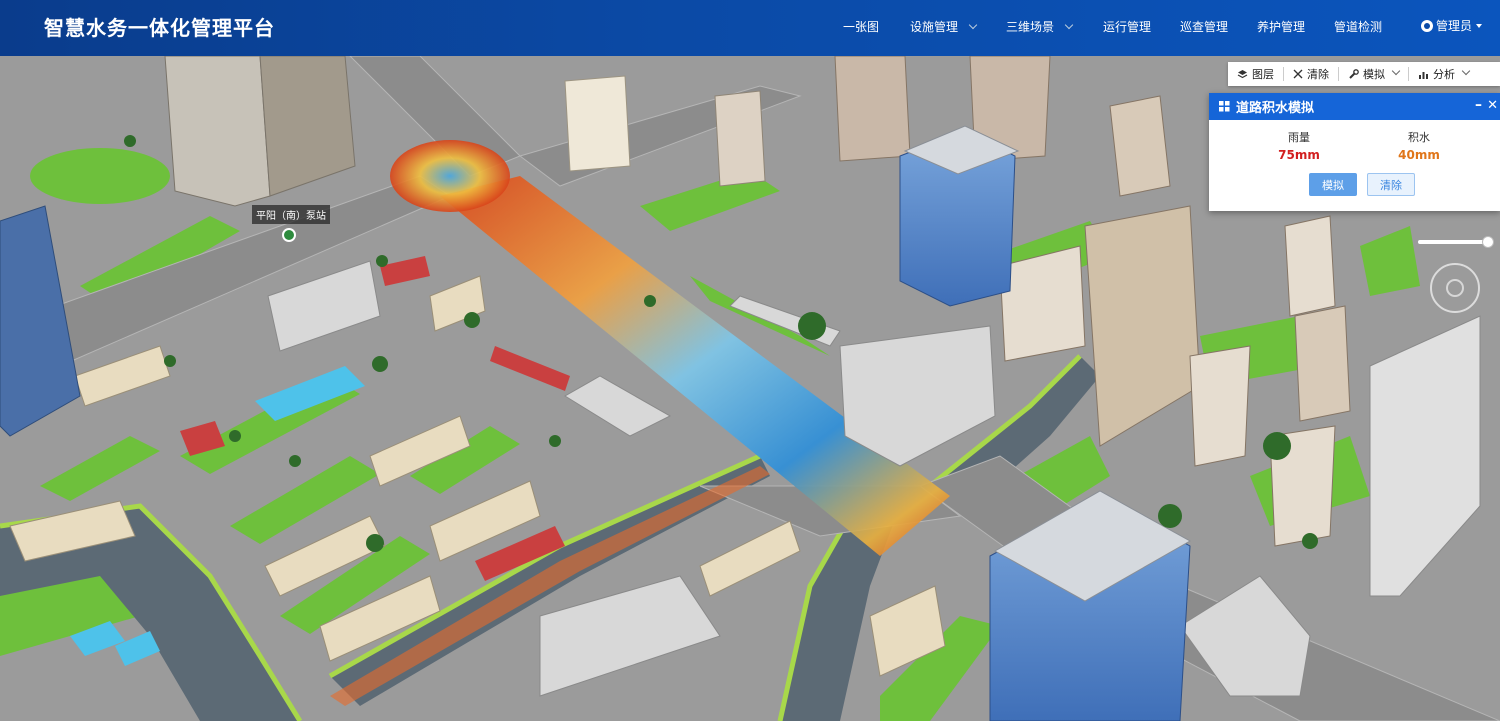 This screenshot has width=1500, height=721. I want to click on layers-label: 图层, so click(1263, 74).